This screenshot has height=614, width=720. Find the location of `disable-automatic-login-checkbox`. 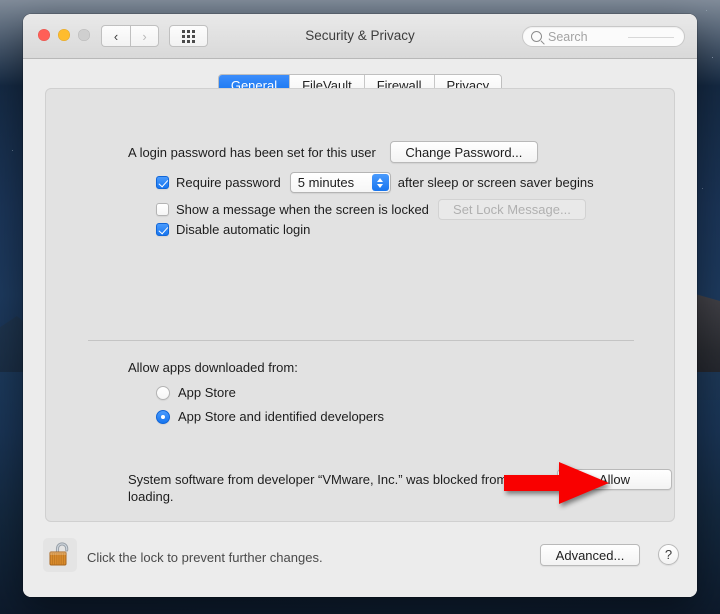

disable-automatic-login-checkbox is located at coordinates (162, 229).